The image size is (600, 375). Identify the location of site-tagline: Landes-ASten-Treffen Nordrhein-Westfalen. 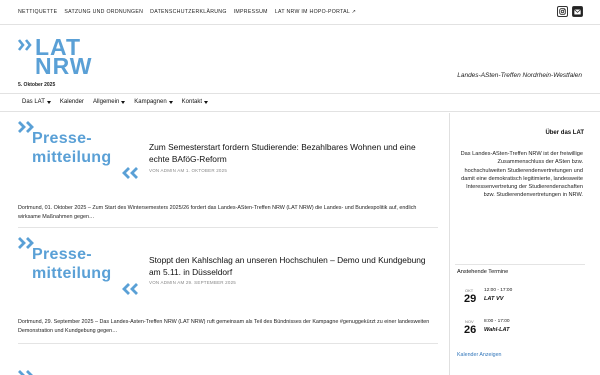
(519, 75).